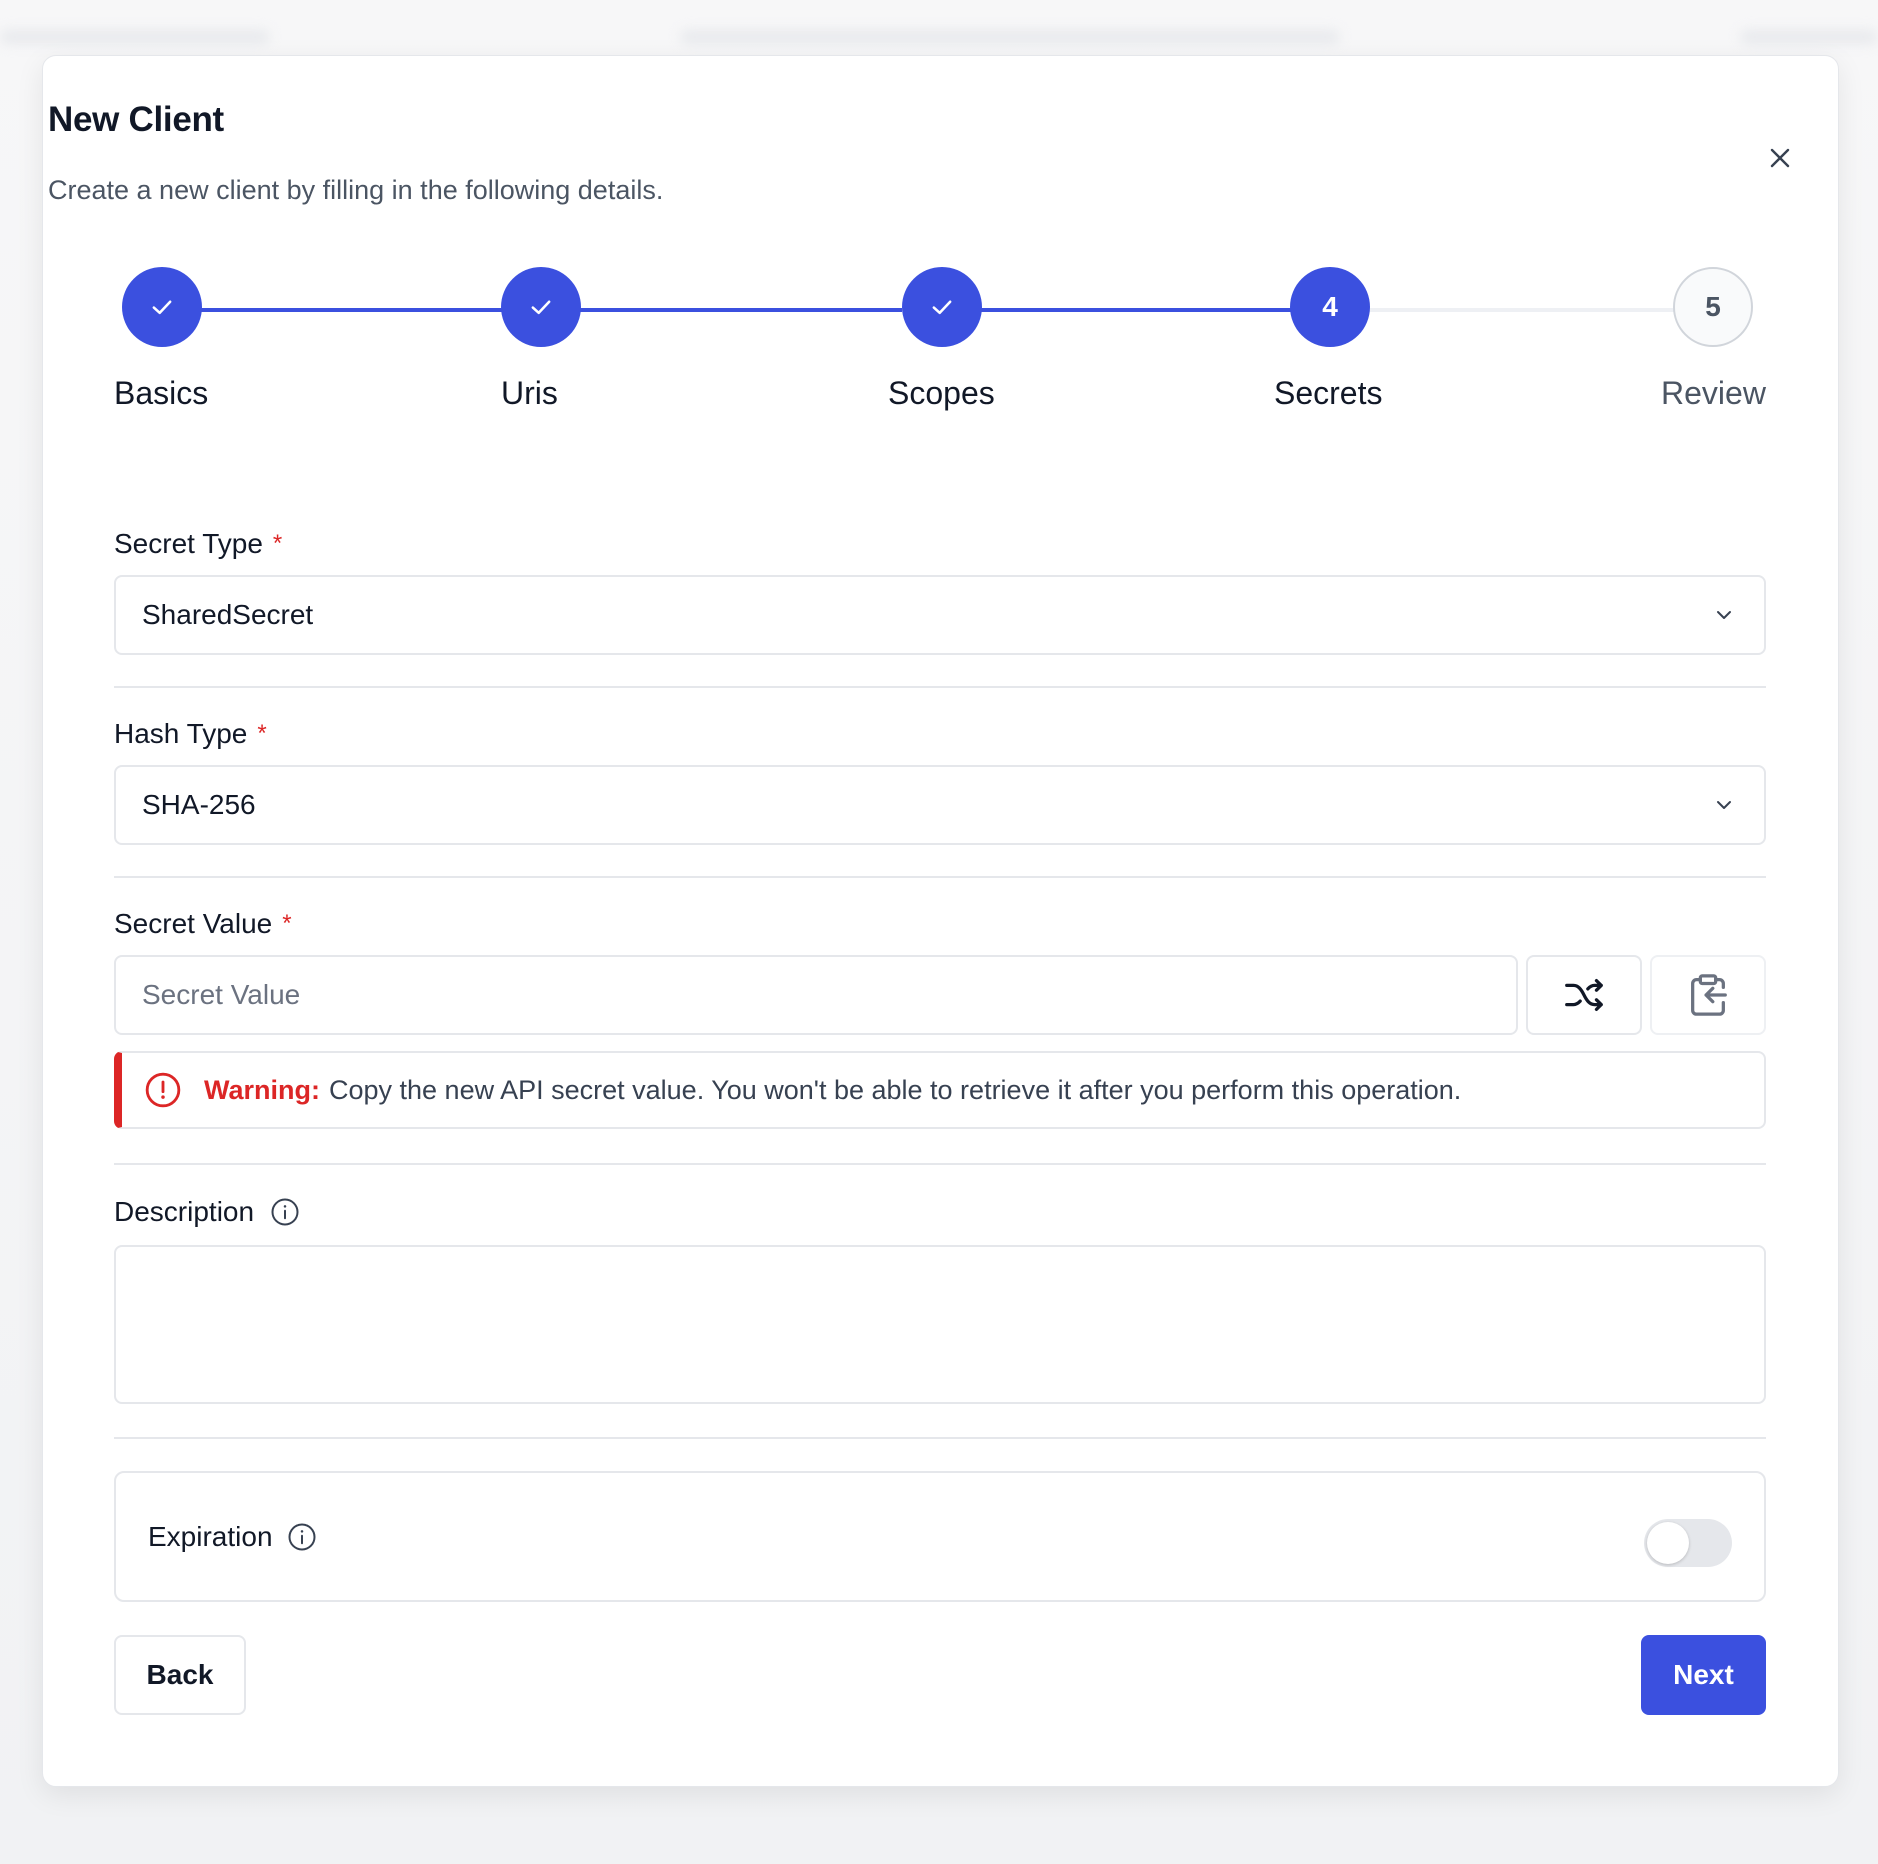 The image size is (1878, 1864). Describe the element at coordinates (940, 805) in the screenshot. I see `hash-type-select: SHA-256` at that location.